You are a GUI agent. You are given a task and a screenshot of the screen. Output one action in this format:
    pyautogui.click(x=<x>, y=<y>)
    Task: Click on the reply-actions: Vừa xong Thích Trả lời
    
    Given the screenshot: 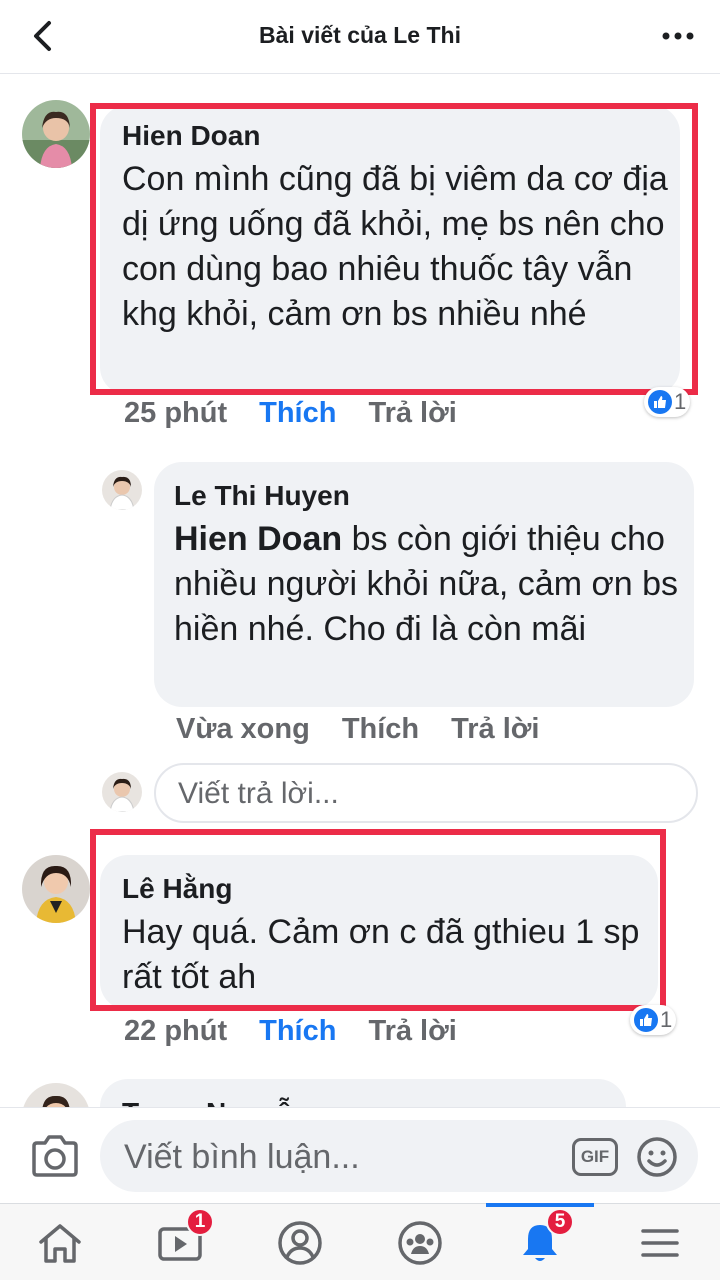 What is the action you would take?
    pyautogui.click(x=357, y=729)
    